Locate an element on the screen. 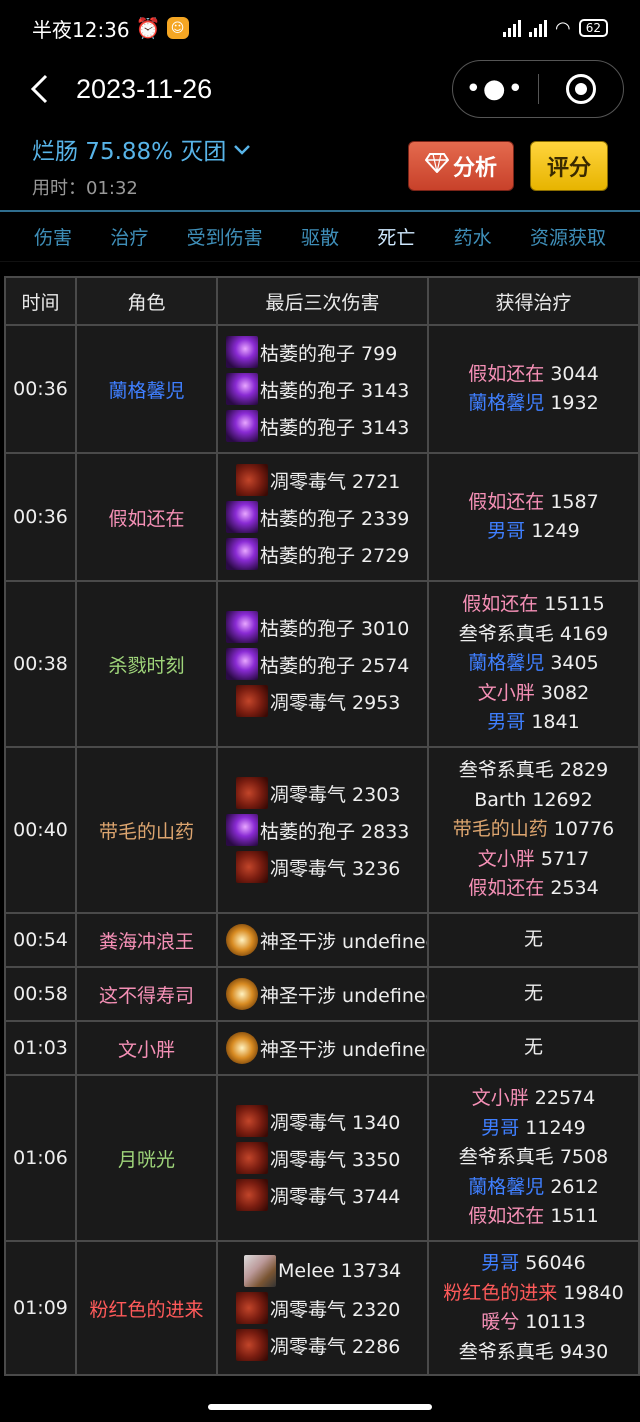  close-target-icon is located at coordinates (581, 89).